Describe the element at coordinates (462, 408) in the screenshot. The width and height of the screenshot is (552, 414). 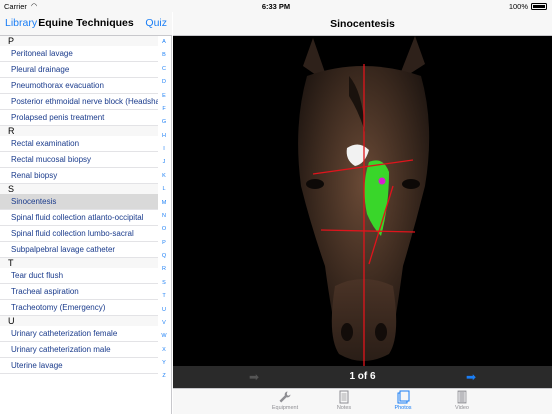
I see `tab-video-label: Video` at that location.